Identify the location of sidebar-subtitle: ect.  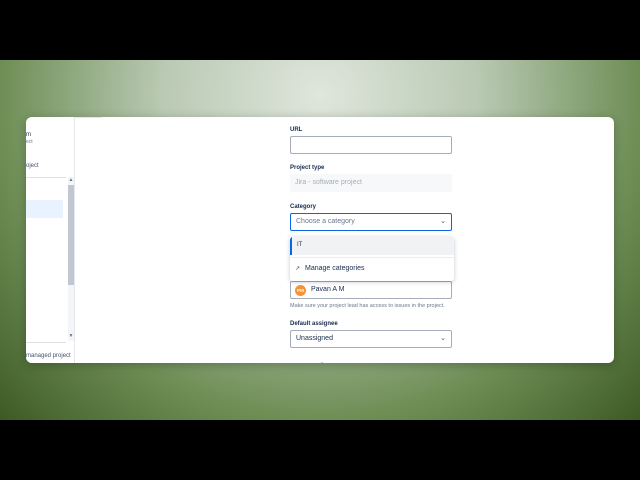
(29, 142).